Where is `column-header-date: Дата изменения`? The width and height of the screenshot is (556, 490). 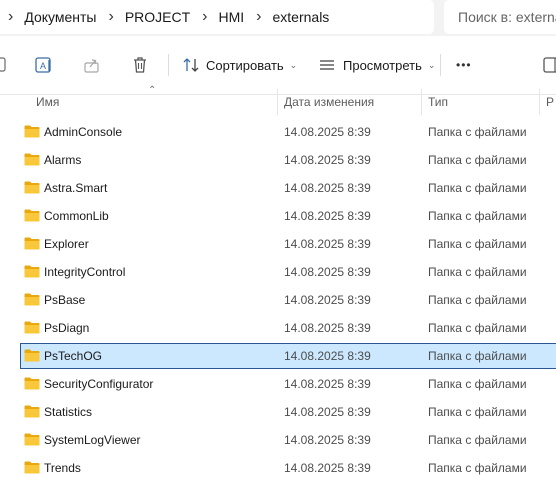 column-header-date: Дата изменения is located at coordinates (329, 102).